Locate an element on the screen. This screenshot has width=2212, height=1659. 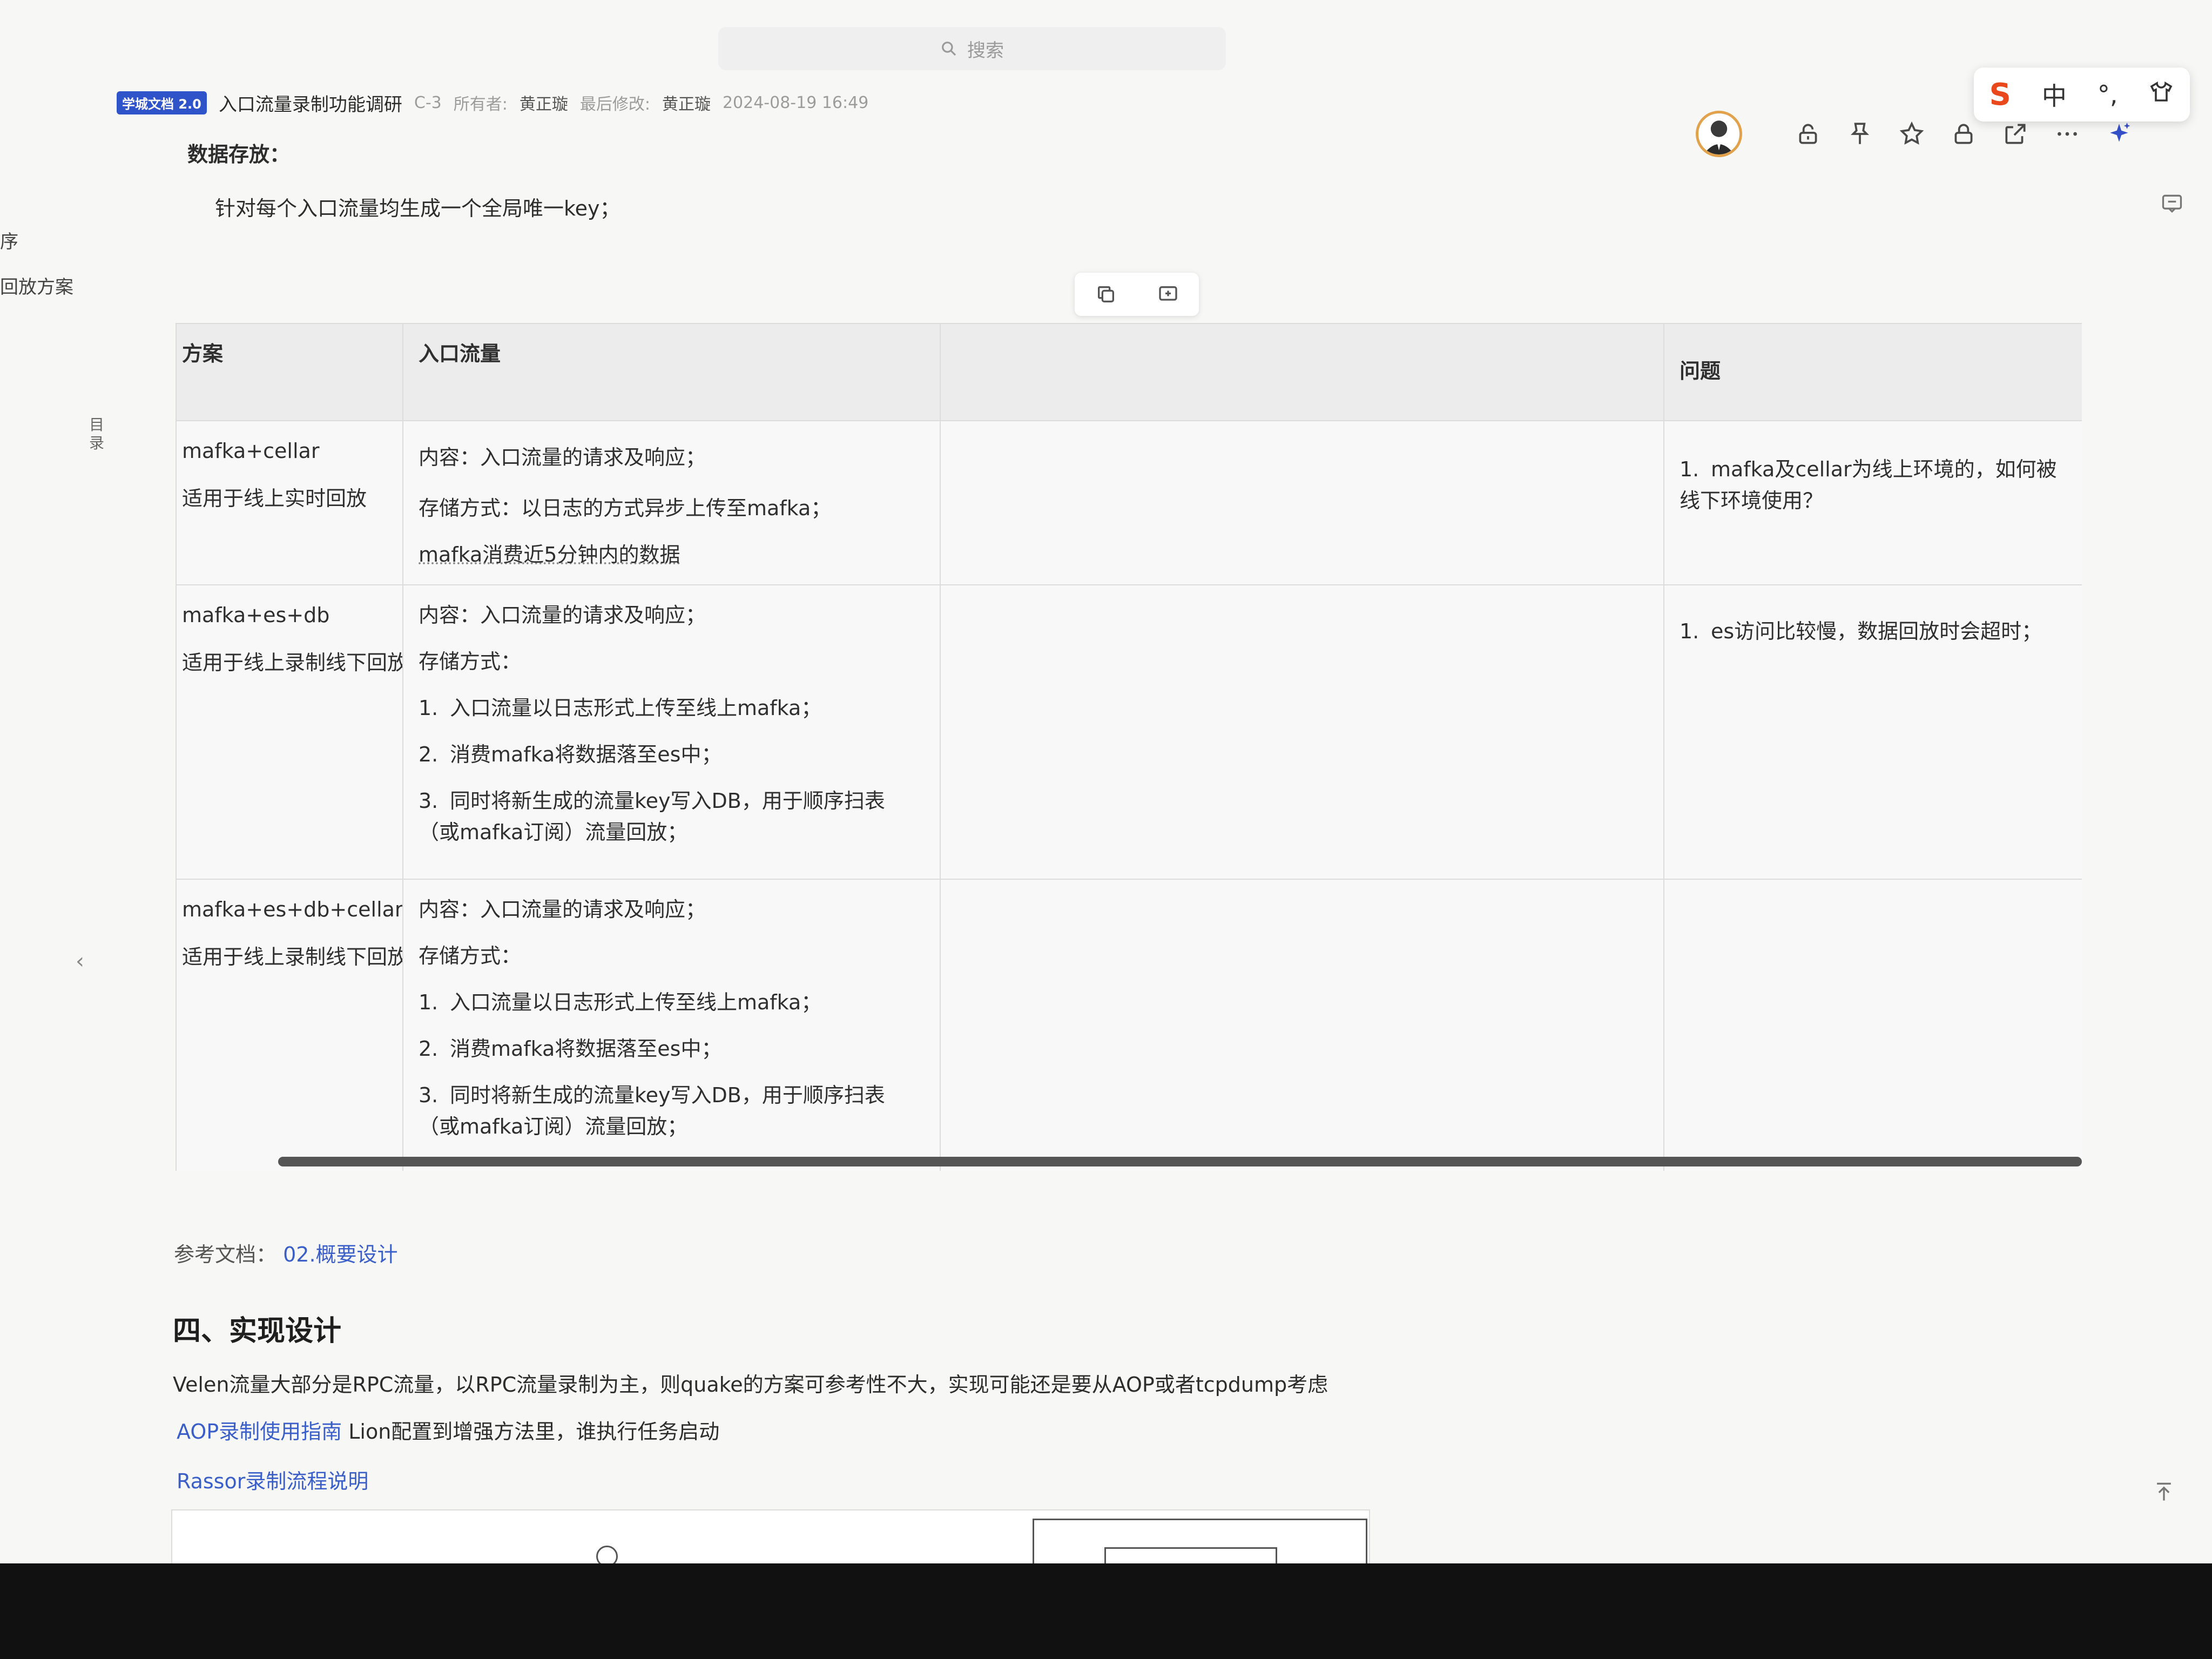
share-lock-icon is located at coordinates (1808, 134).